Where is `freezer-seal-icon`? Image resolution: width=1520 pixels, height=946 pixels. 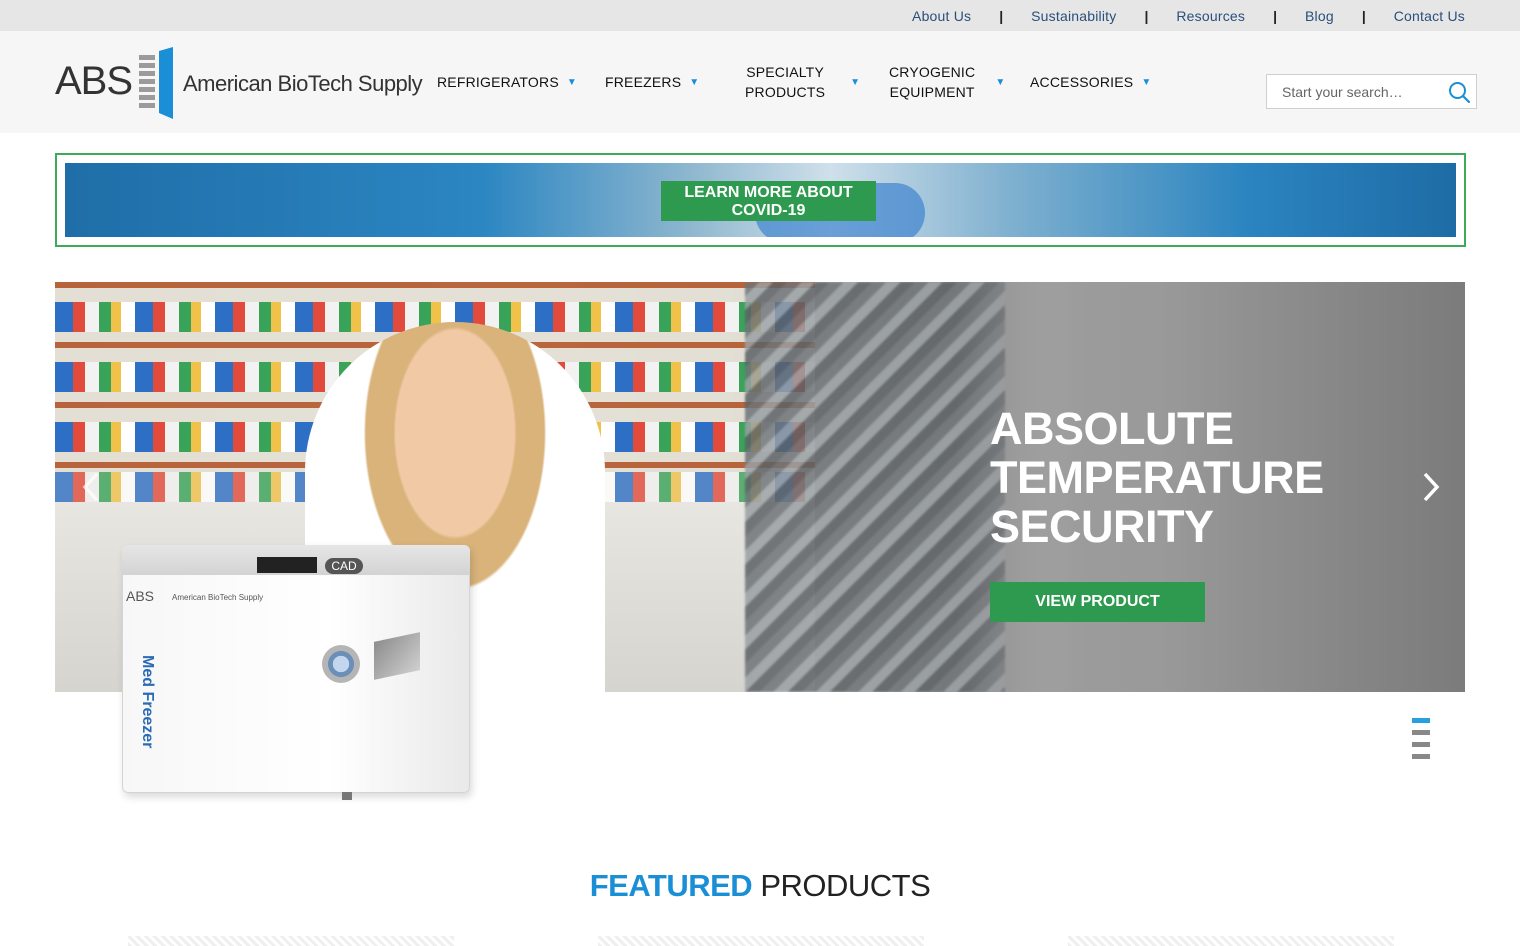 freezer-seal-icon is located at coordinates (341, 664).